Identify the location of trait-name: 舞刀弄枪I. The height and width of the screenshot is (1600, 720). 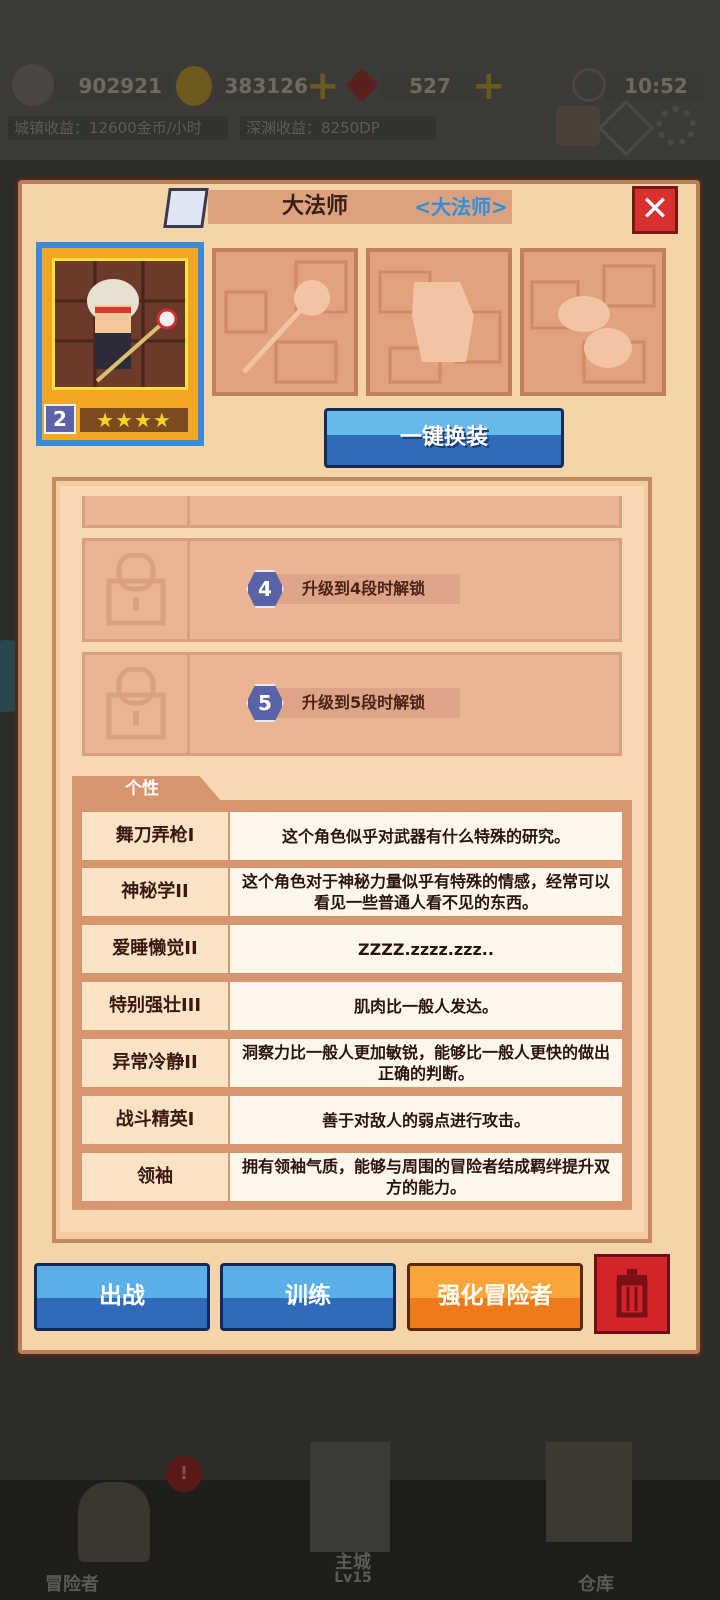
(155, 836).